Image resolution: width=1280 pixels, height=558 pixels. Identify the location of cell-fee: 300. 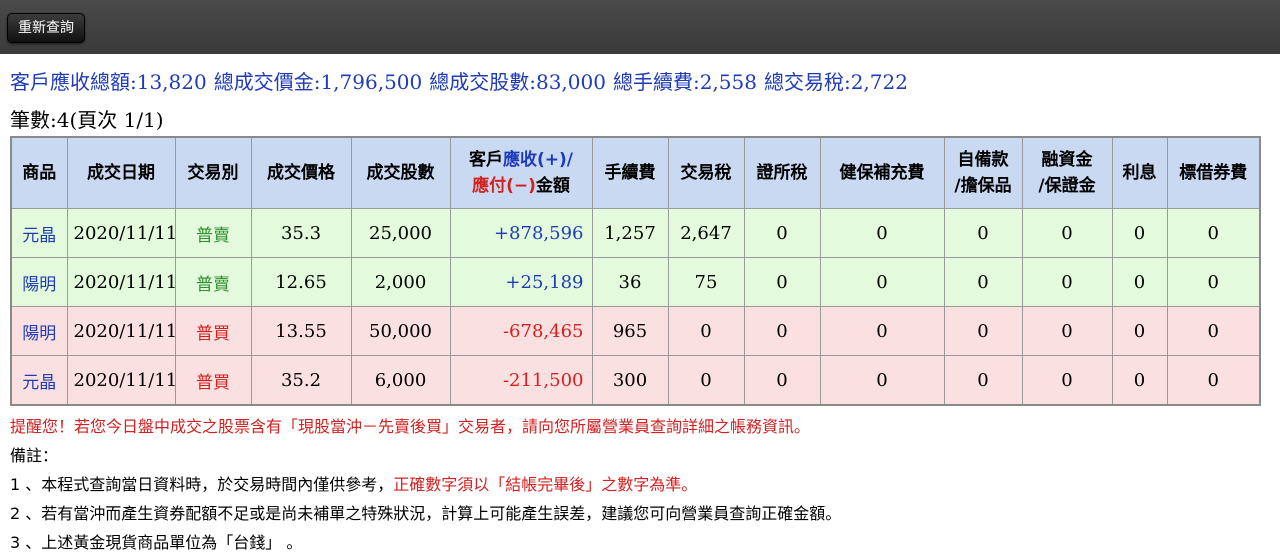
(630, 380).